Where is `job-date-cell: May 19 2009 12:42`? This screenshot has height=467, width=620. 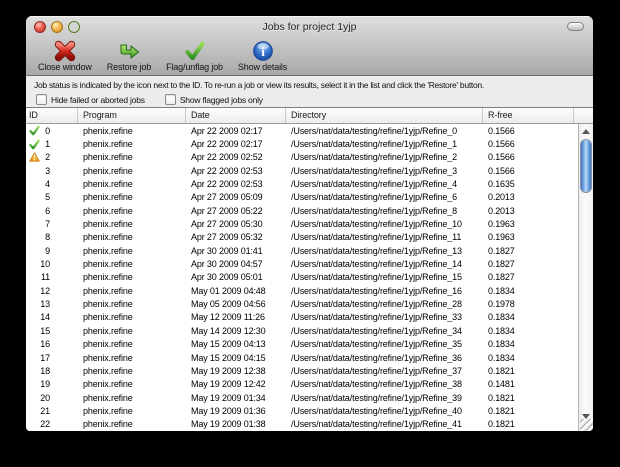
job-date-cell: May 19 2009 12:42 is located at coordinates (228, 384).